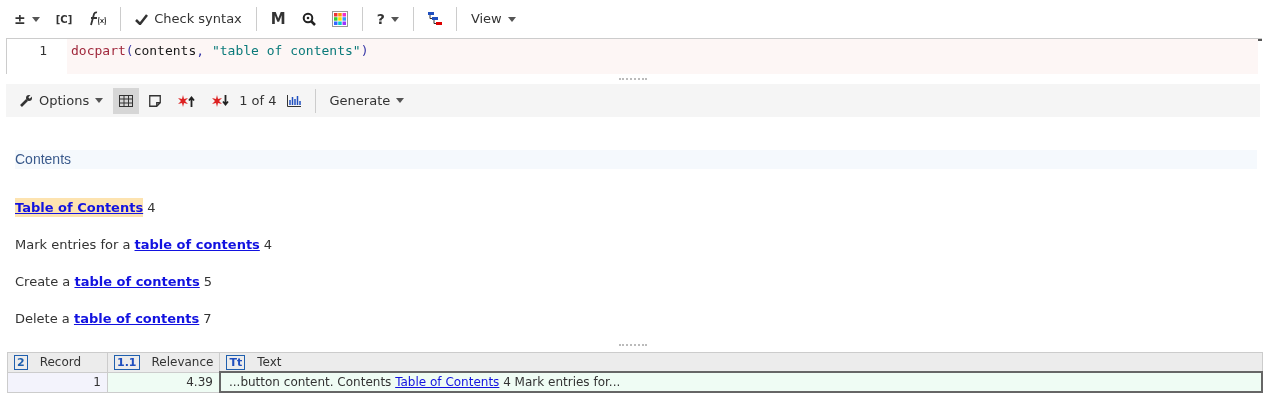 The width and height of the screenshot is (1266, 405). What do you see at coordinates (155, 100) in the screenshot?
I see `note-icon` at bounding box center [155, 100].